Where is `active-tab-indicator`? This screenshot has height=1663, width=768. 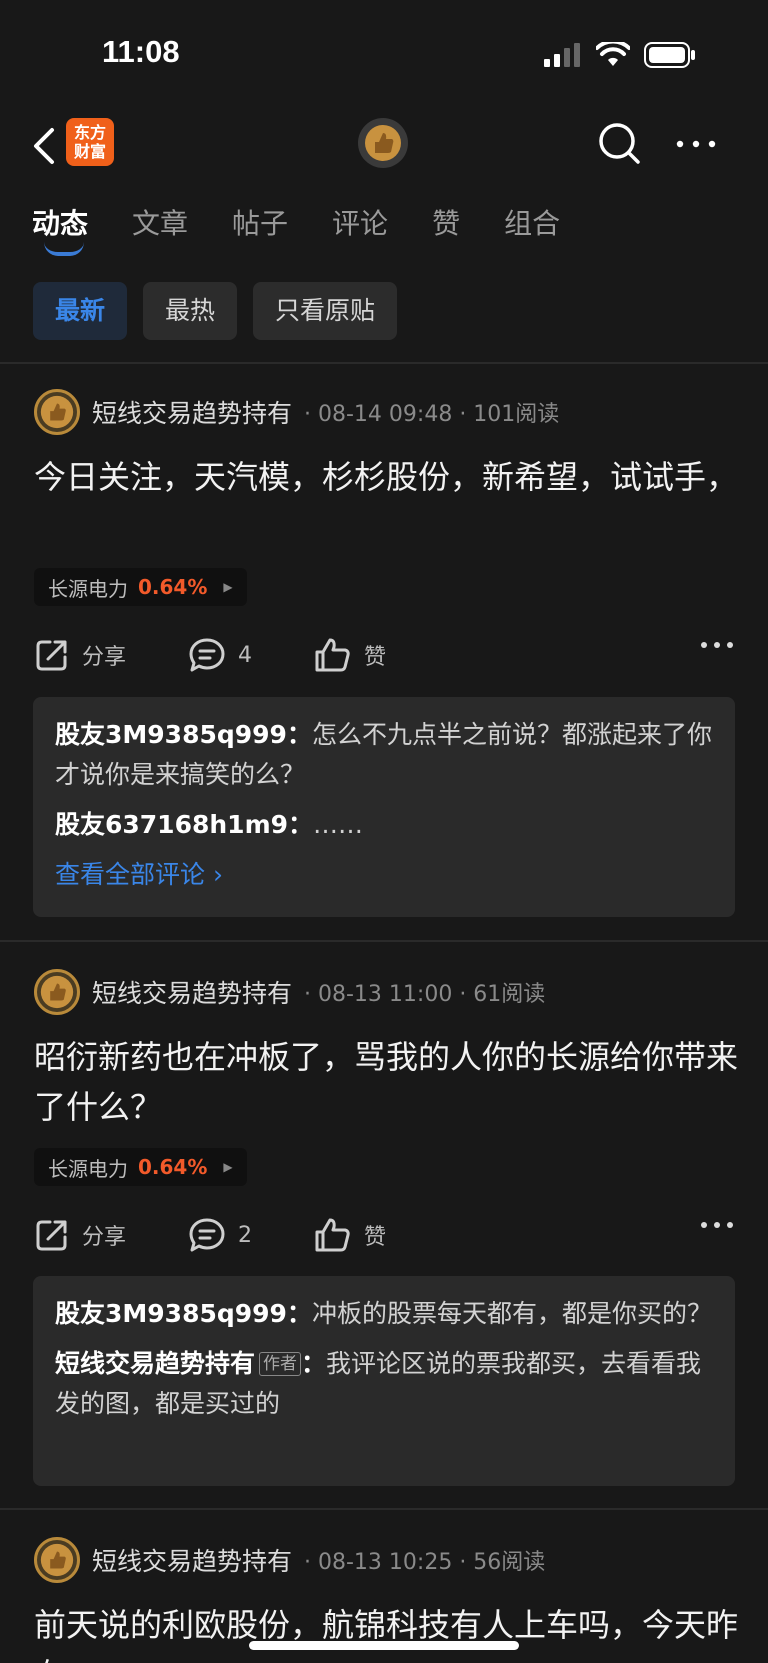 active-tab-indicator is located at coordinates (64, 249).